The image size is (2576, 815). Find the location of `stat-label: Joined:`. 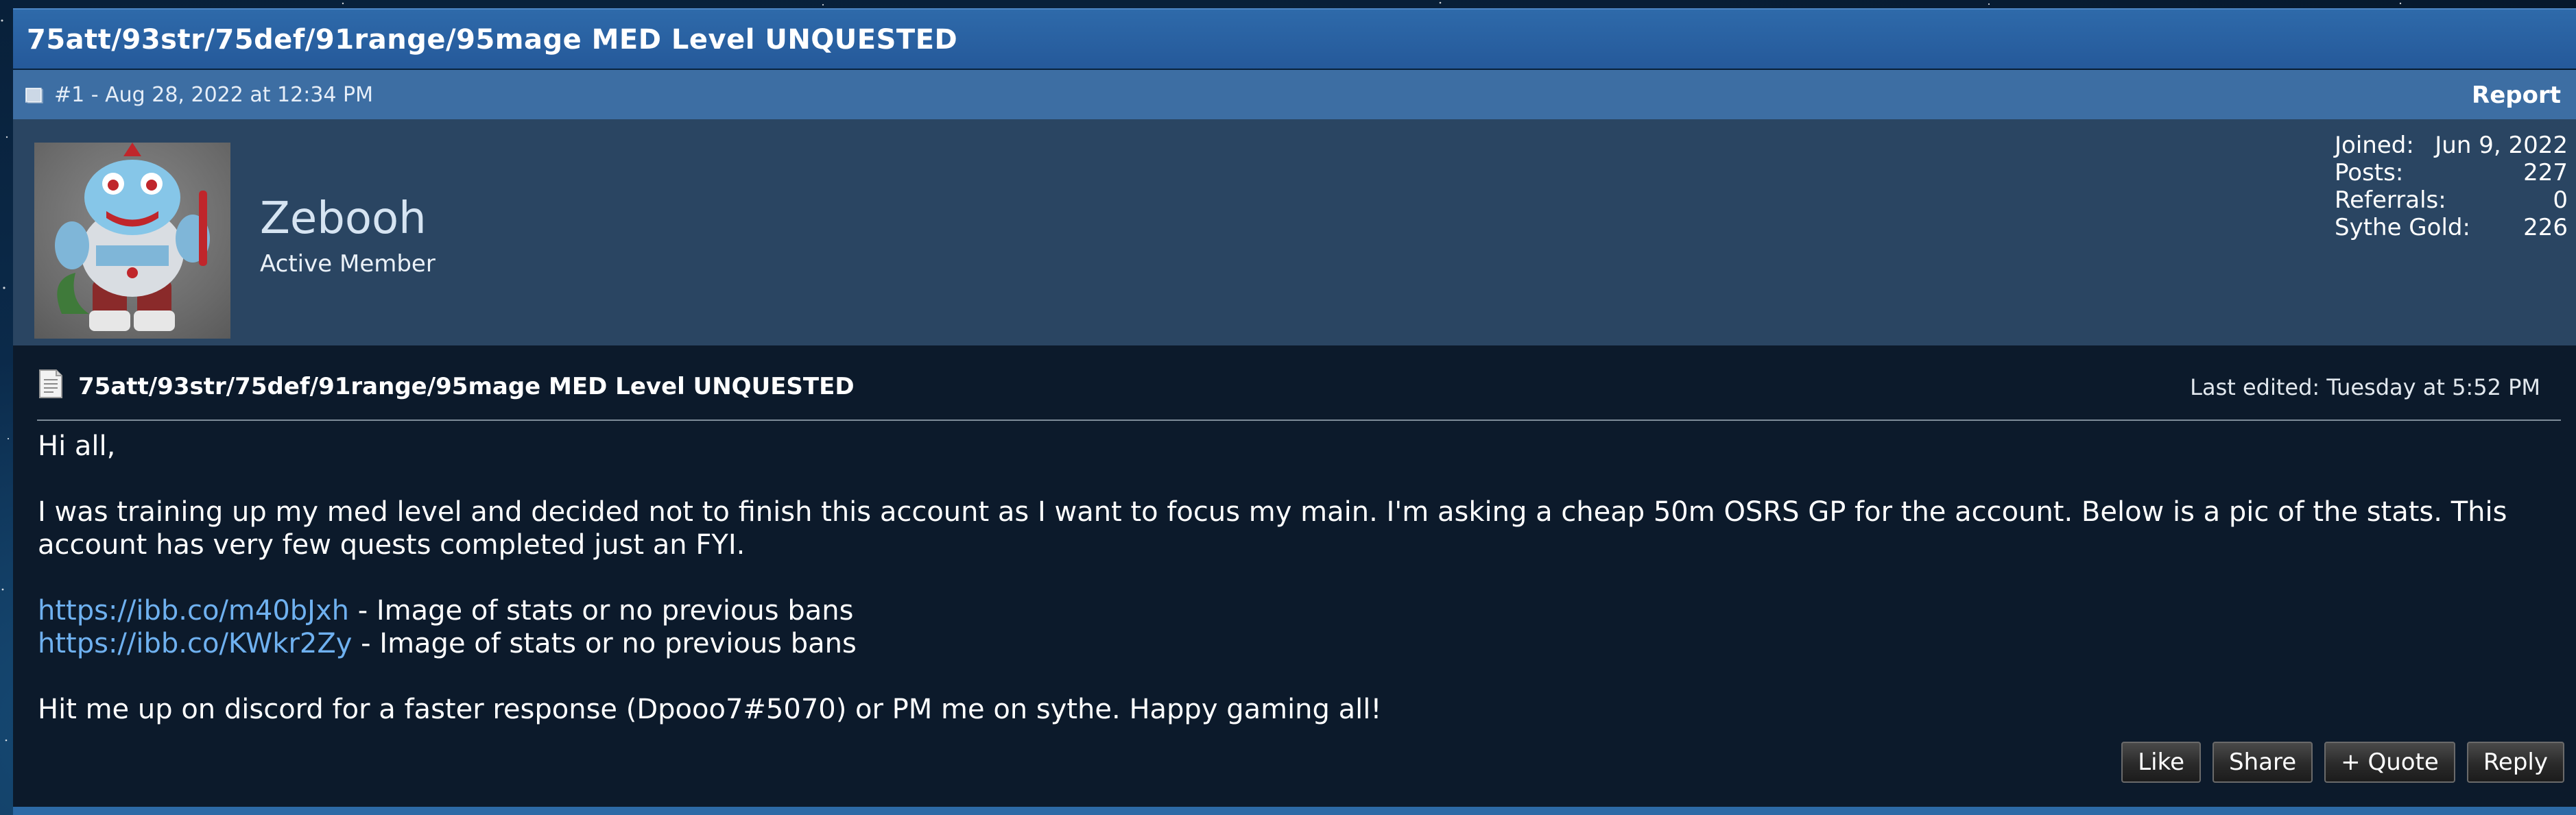

stat-label: Joined: is located at coordinates (2374, 145).